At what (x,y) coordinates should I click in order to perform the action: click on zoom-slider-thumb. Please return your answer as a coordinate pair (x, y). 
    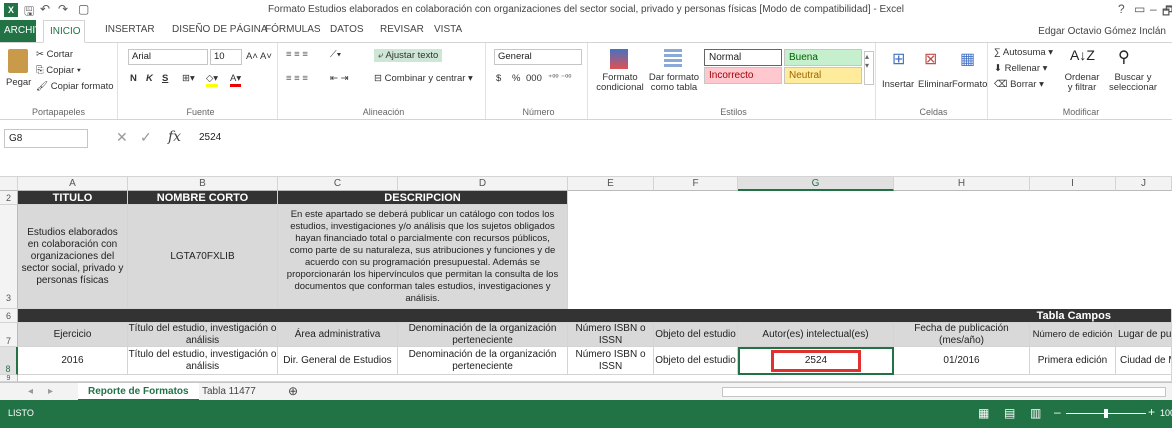
    Looking at the image, I should click on (1106, 413).